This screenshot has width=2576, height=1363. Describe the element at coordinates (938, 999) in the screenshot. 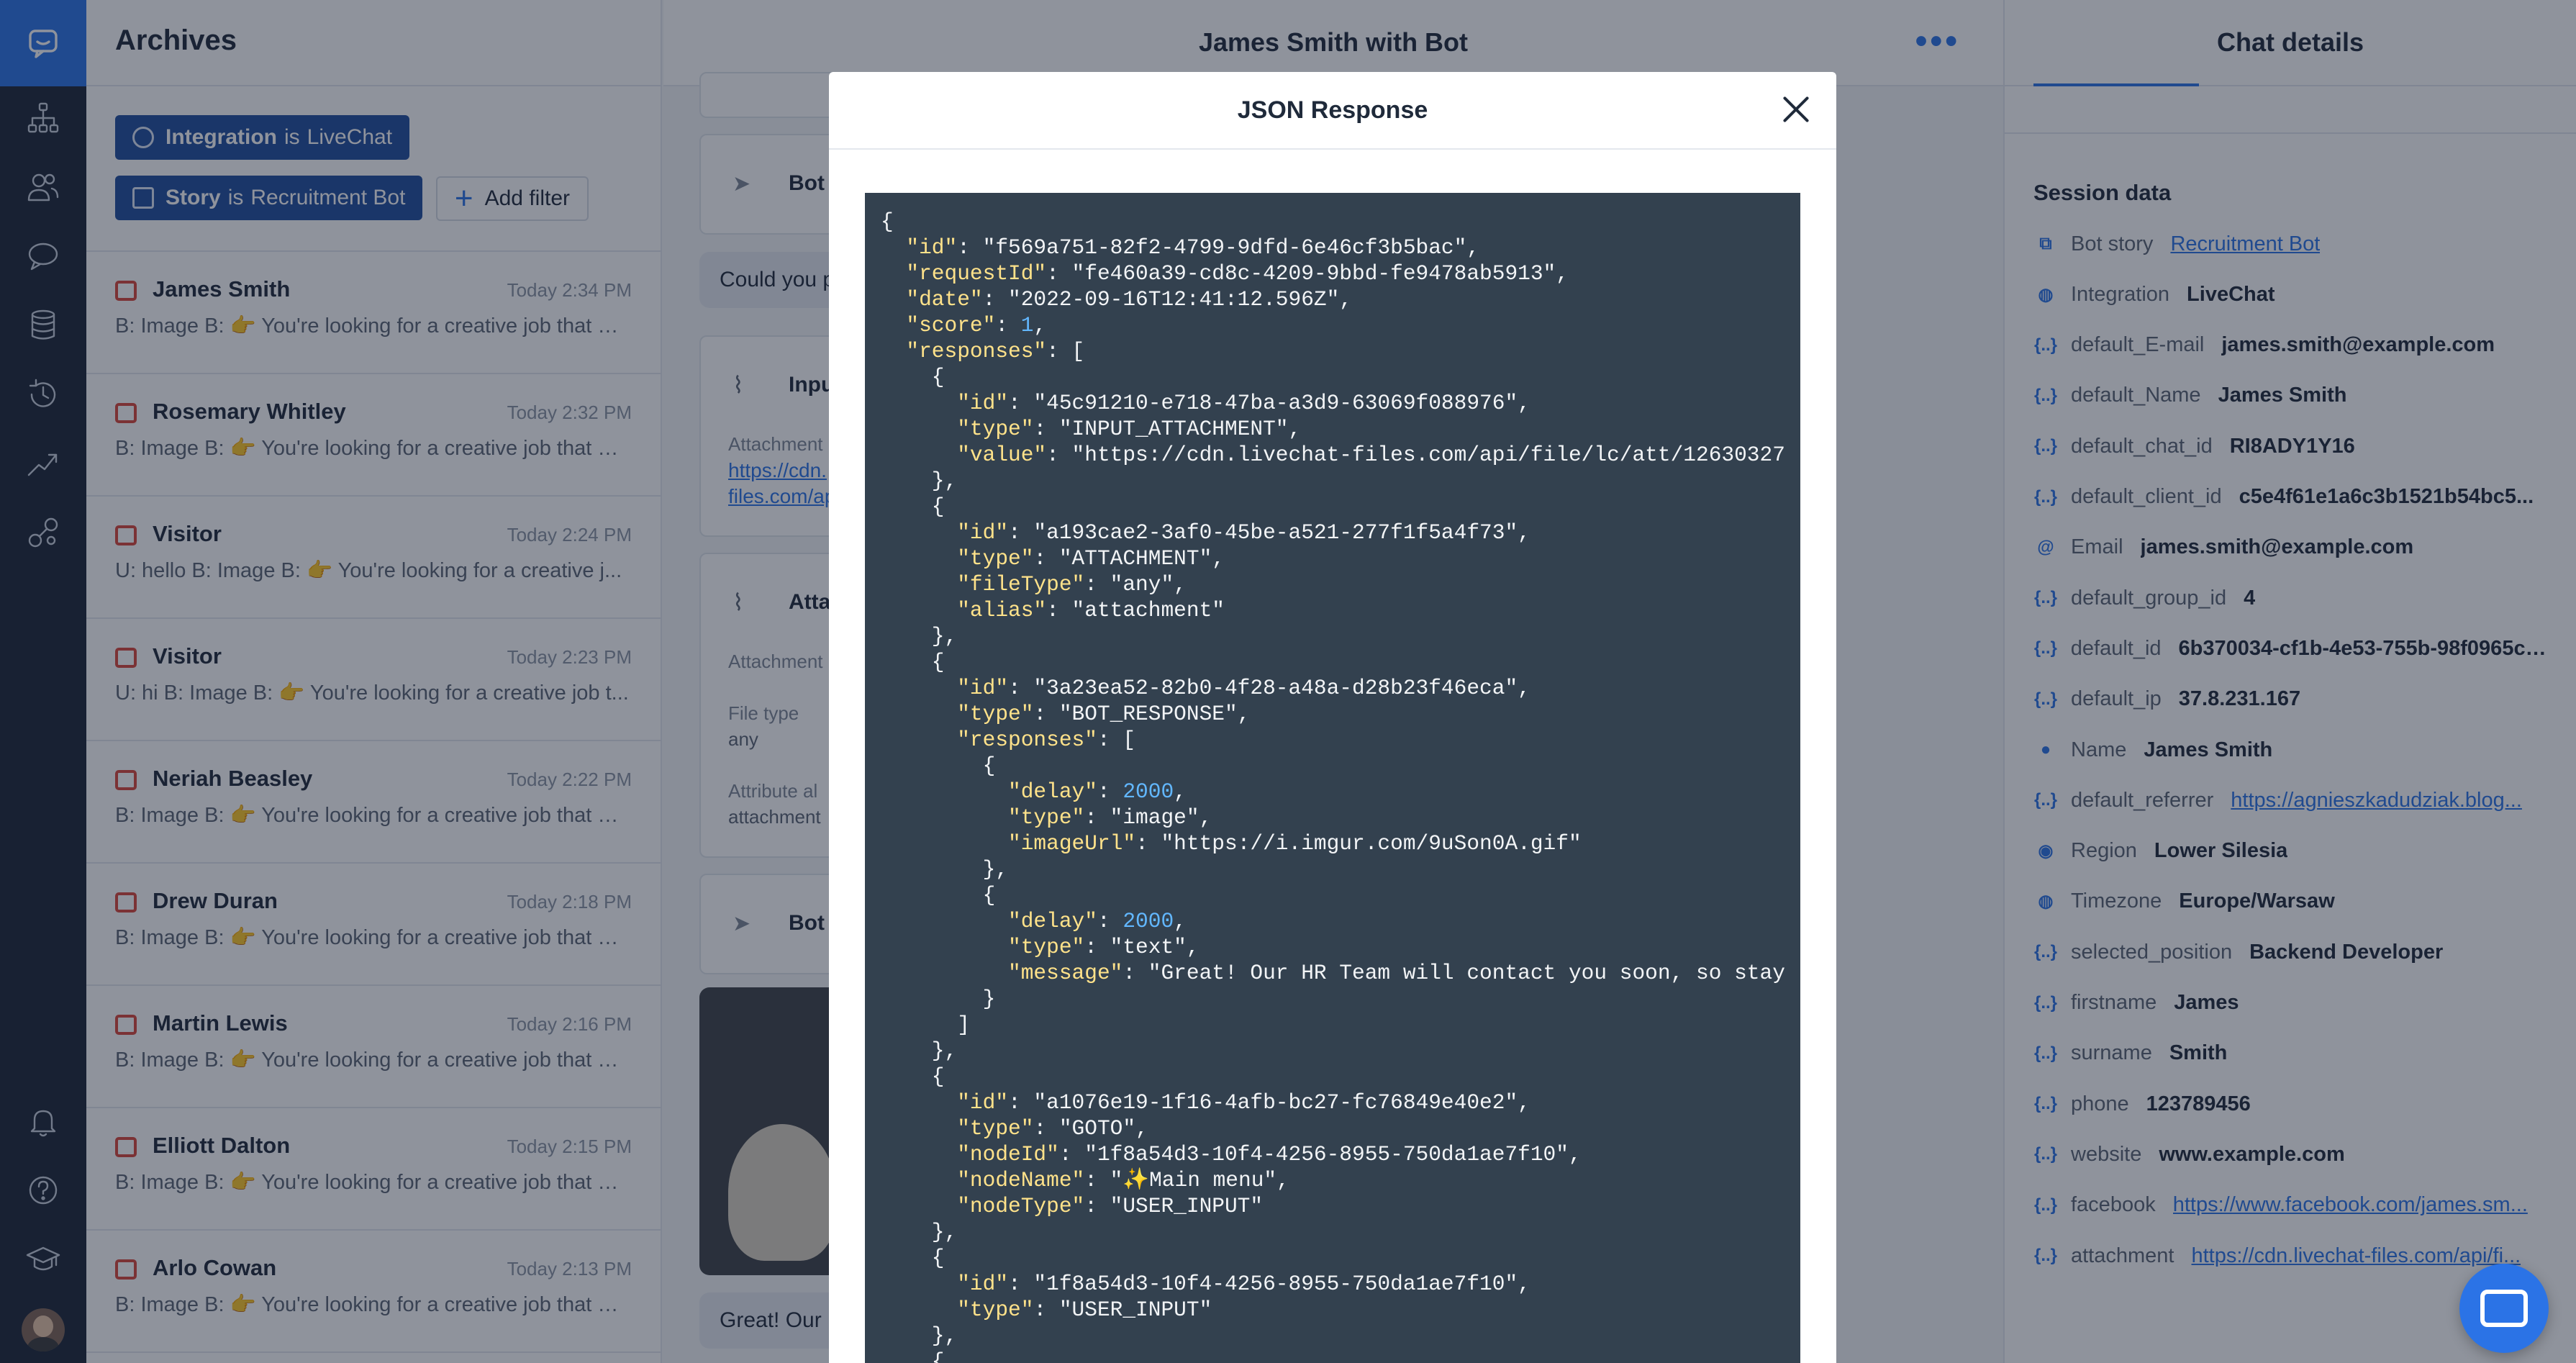

I see `json-line: }` at that location.